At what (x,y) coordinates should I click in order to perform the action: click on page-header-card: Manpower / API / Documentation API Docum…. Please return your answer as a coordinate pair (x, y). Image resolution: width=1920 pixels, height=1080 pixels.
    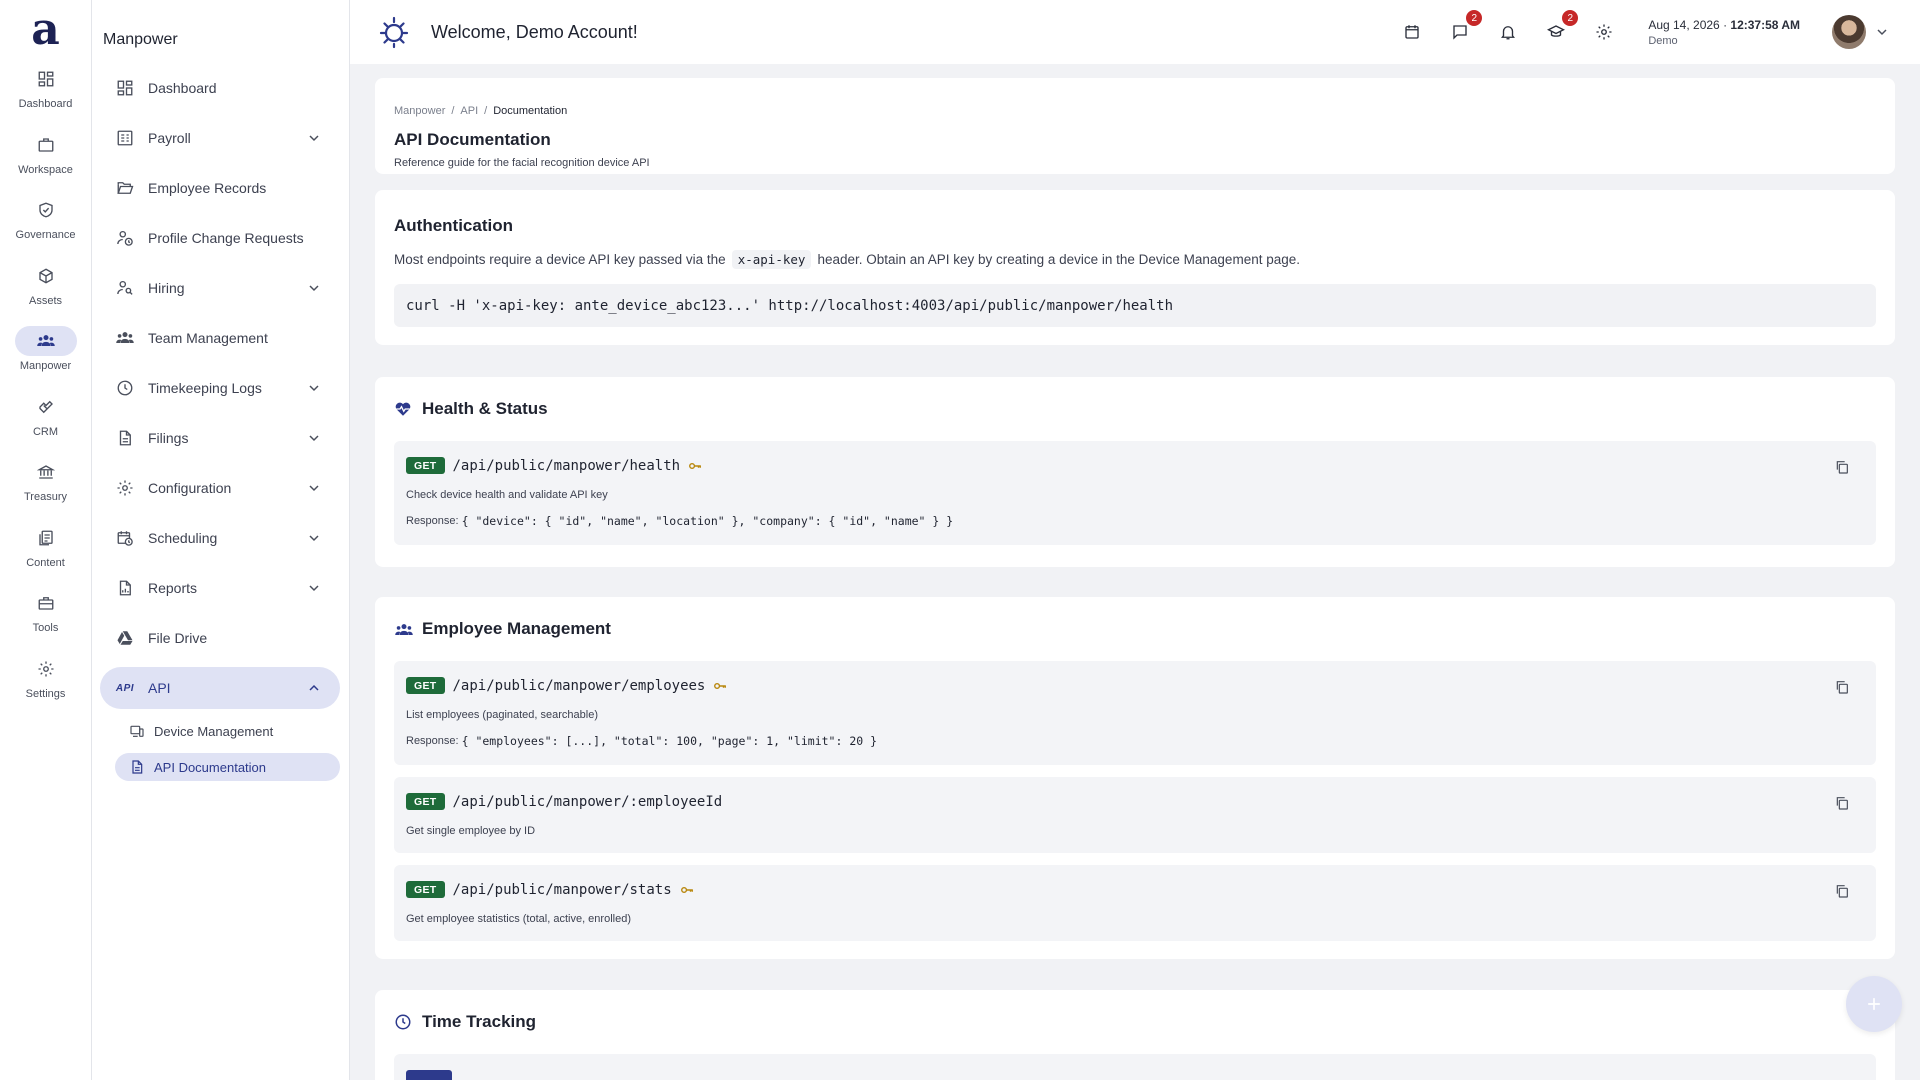
    Looking at the image, I should click on (1135, 126).